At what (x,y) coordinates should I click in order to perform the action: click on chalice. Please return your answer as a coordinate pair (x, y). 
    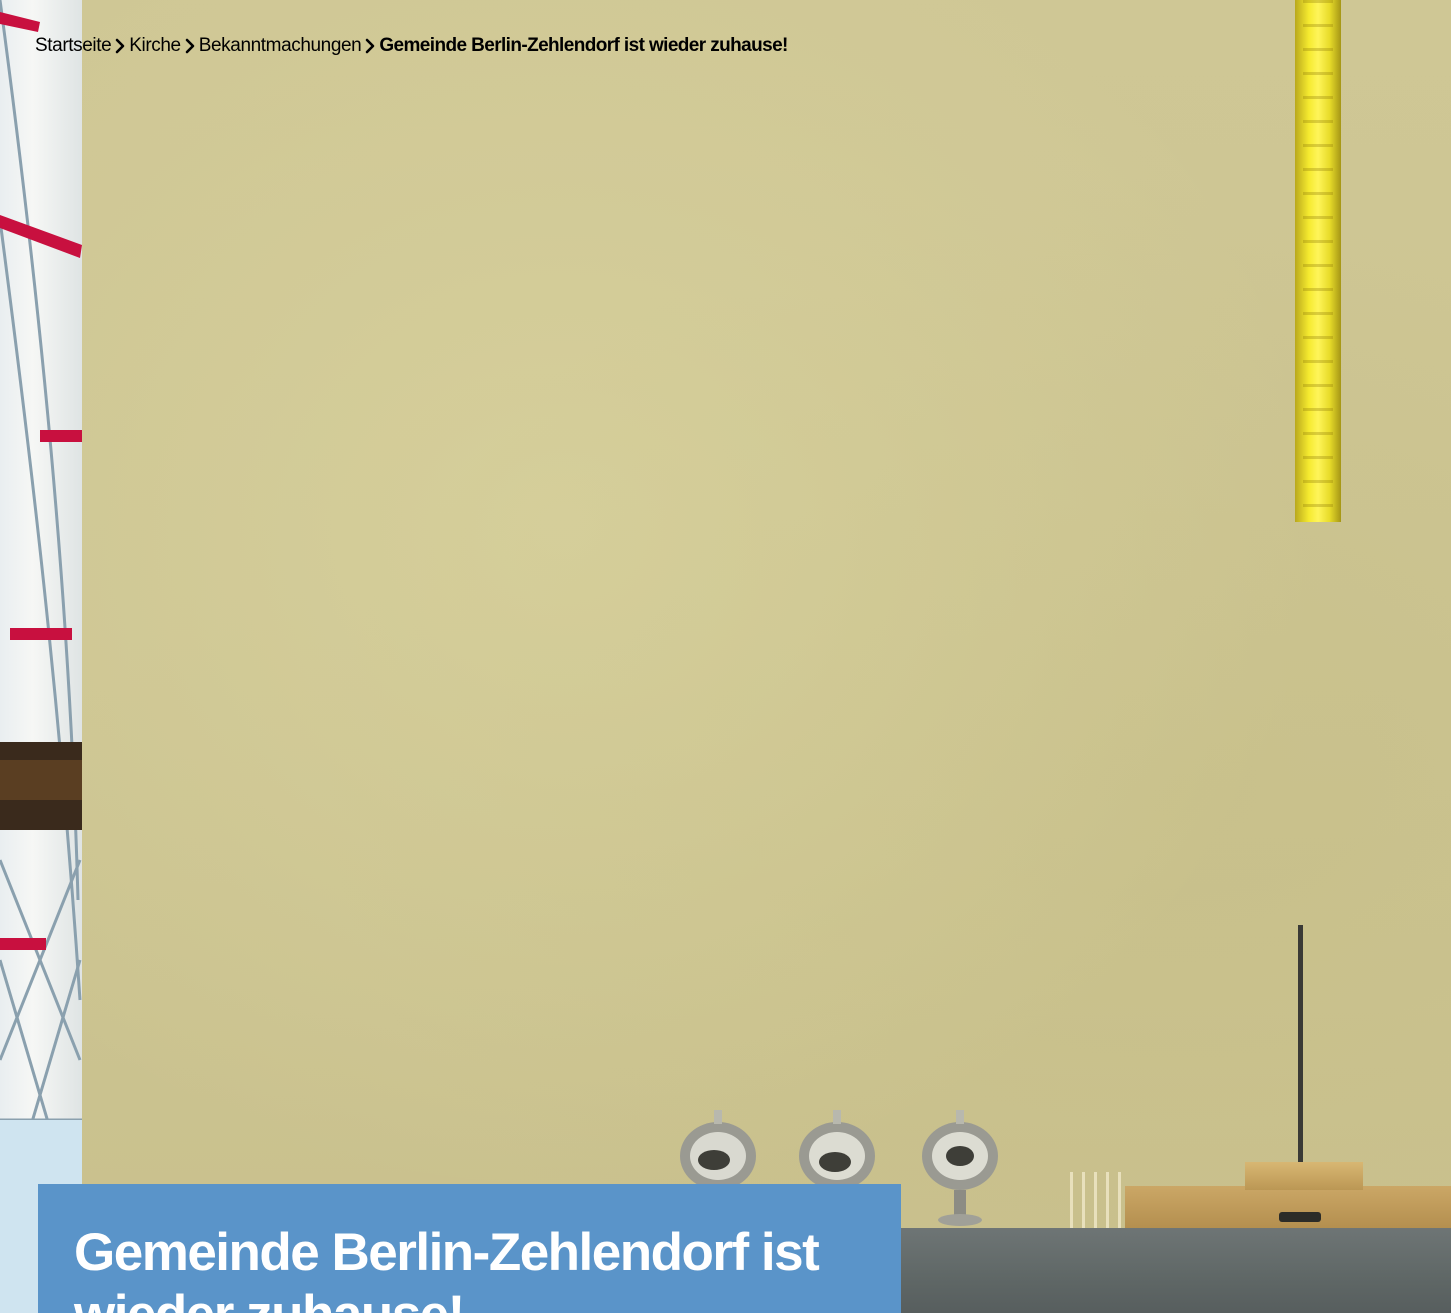
    Looking at the image, I should click on (960, 1167).